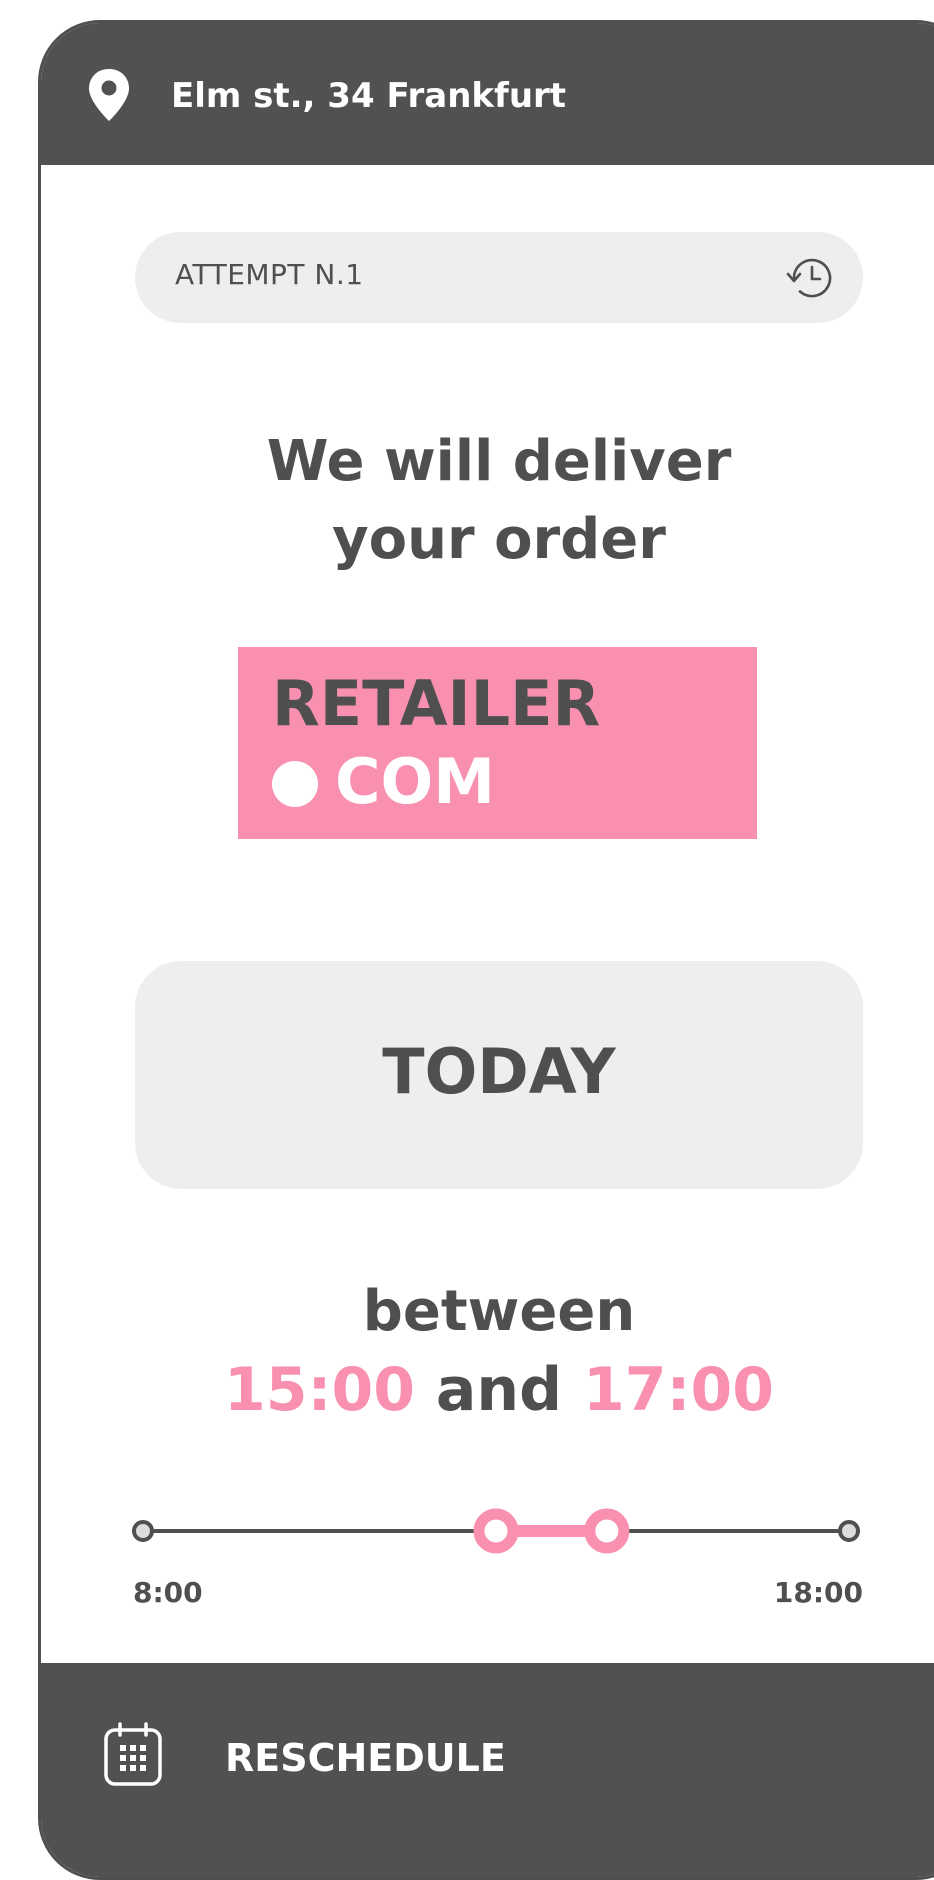 The height and width of the screenshot is (1880, 934). Describe the element at coordinates (499, 1071) in the screenshot. I see `delivery-day-label: TODAY` at that location.